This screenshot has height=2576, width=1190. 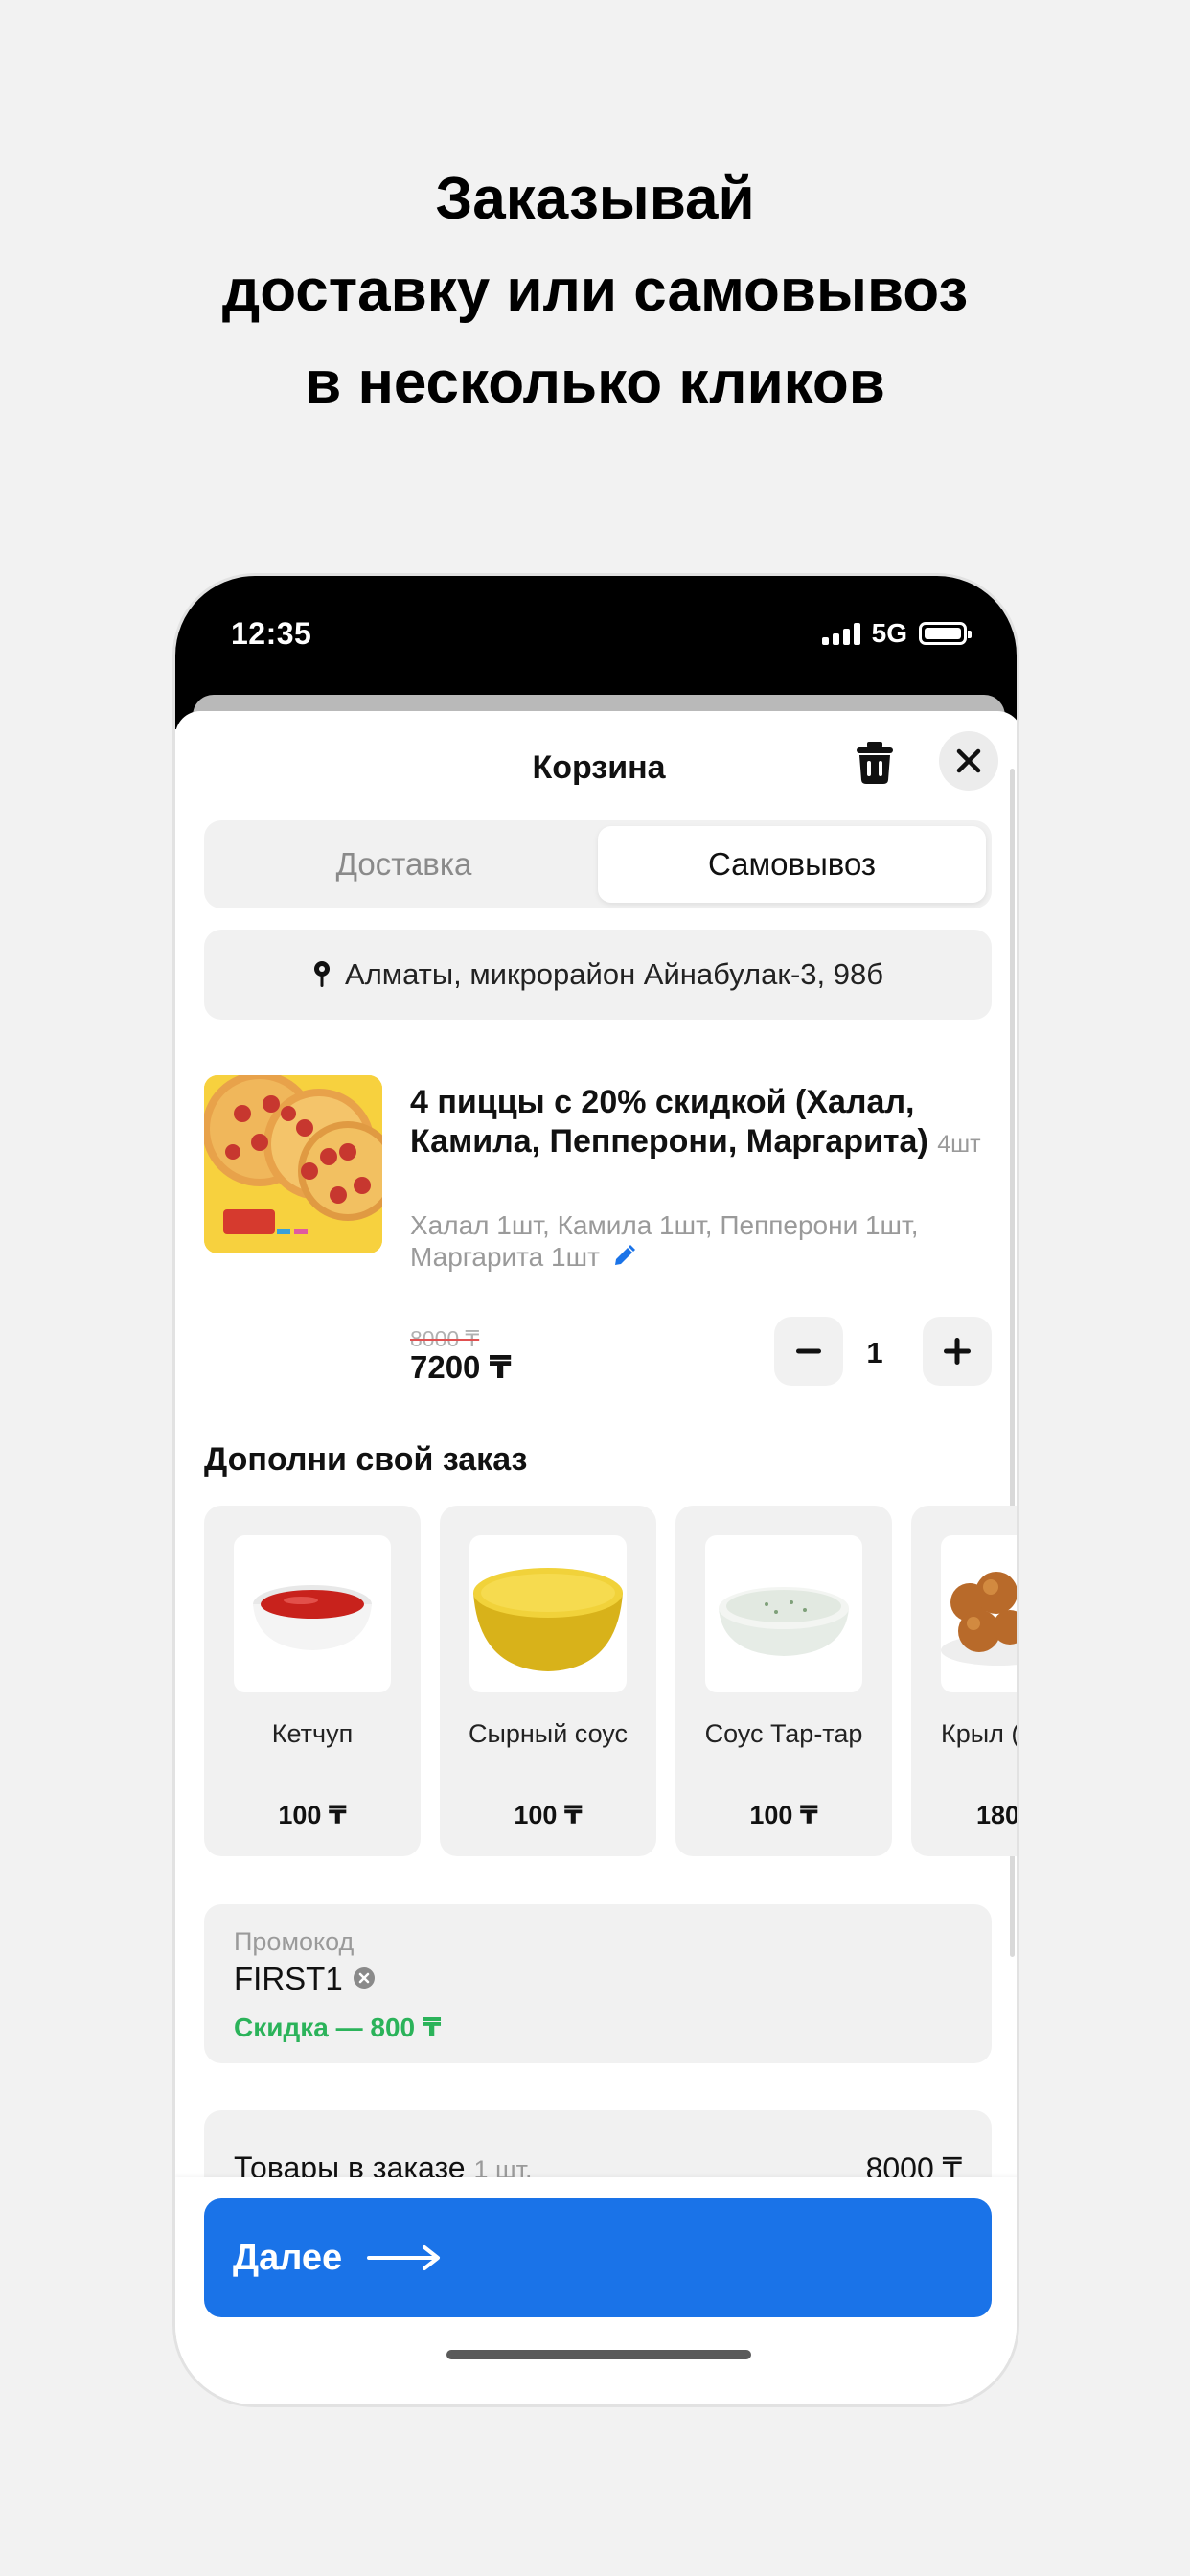 What do you see at coordinates (461, 1367) in the screenshot?
I see `current-price: 7200 ₸` at bounding box center [461, 1367].